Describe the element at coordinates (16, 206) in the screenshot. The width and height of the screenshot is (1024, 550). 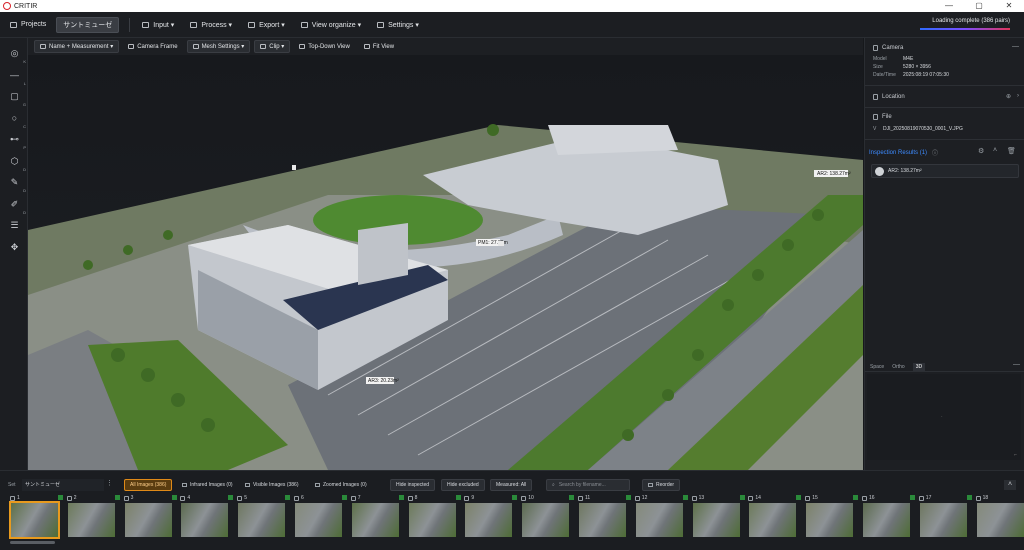
I see `edit-icon: ✐ D` at that location.